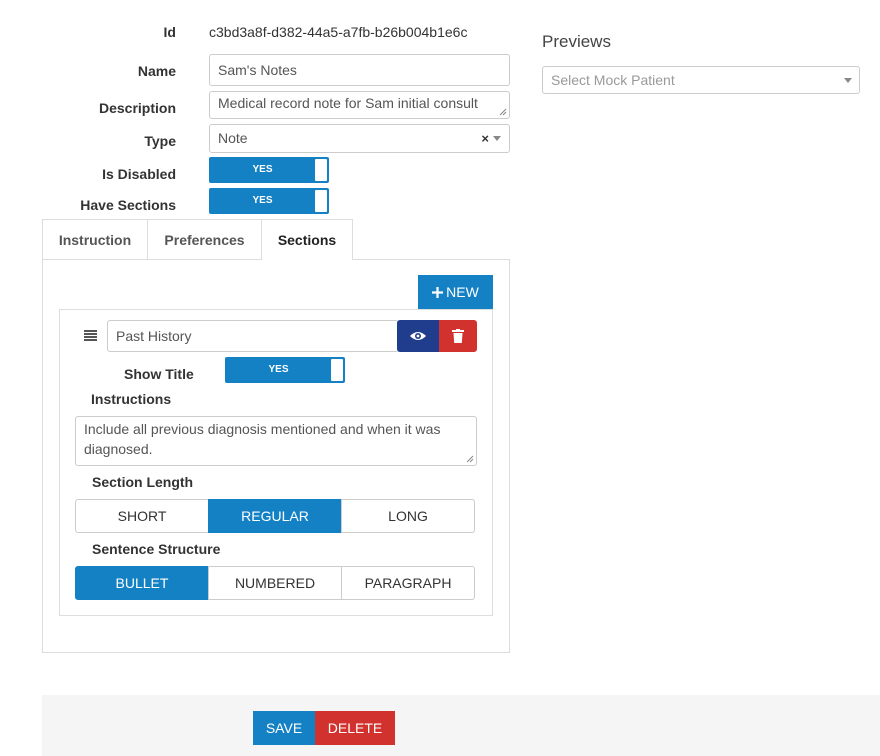  What do you see at coordinates (169, 32) in the screenshot?
I see `id-label: Id` at bounding box center [169, 32].